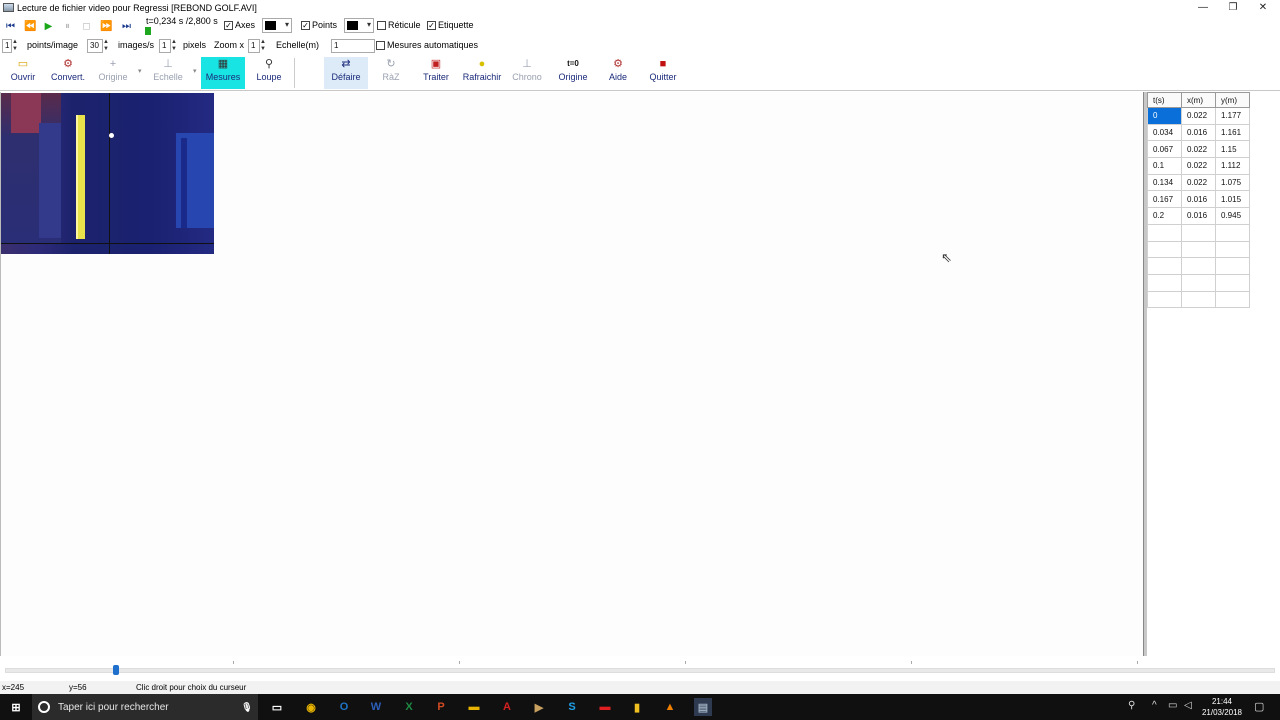 The height and width of the screenshot is (720, 1280). Describe the element at coordinates (311, 707) in the screenshot. I see `chrome-icon: ◉` at that location.